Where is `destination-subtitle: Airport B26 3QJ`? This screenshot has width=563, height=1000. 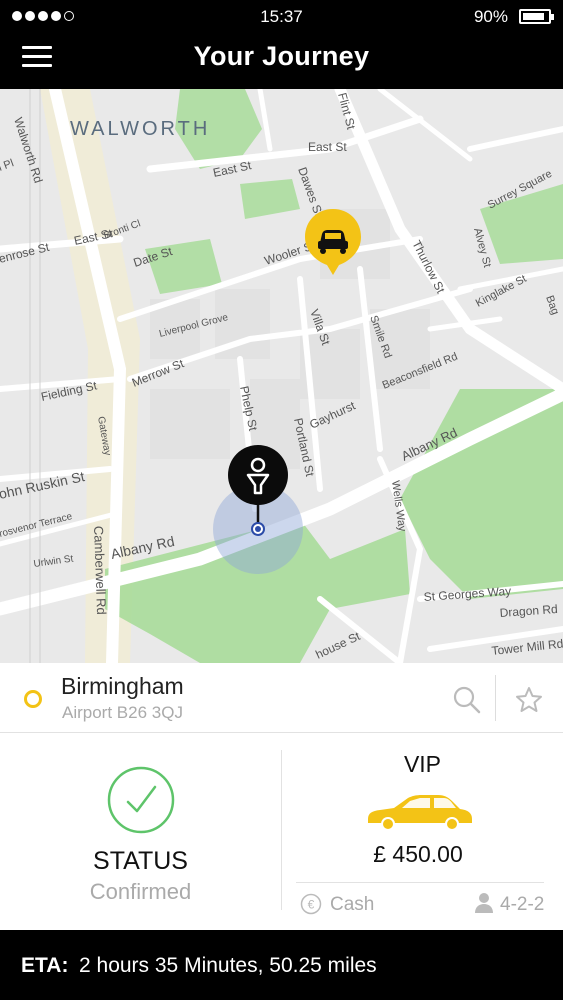 destination-subtitle: Airport B26 3QJ is located at coordinates (122, 712).